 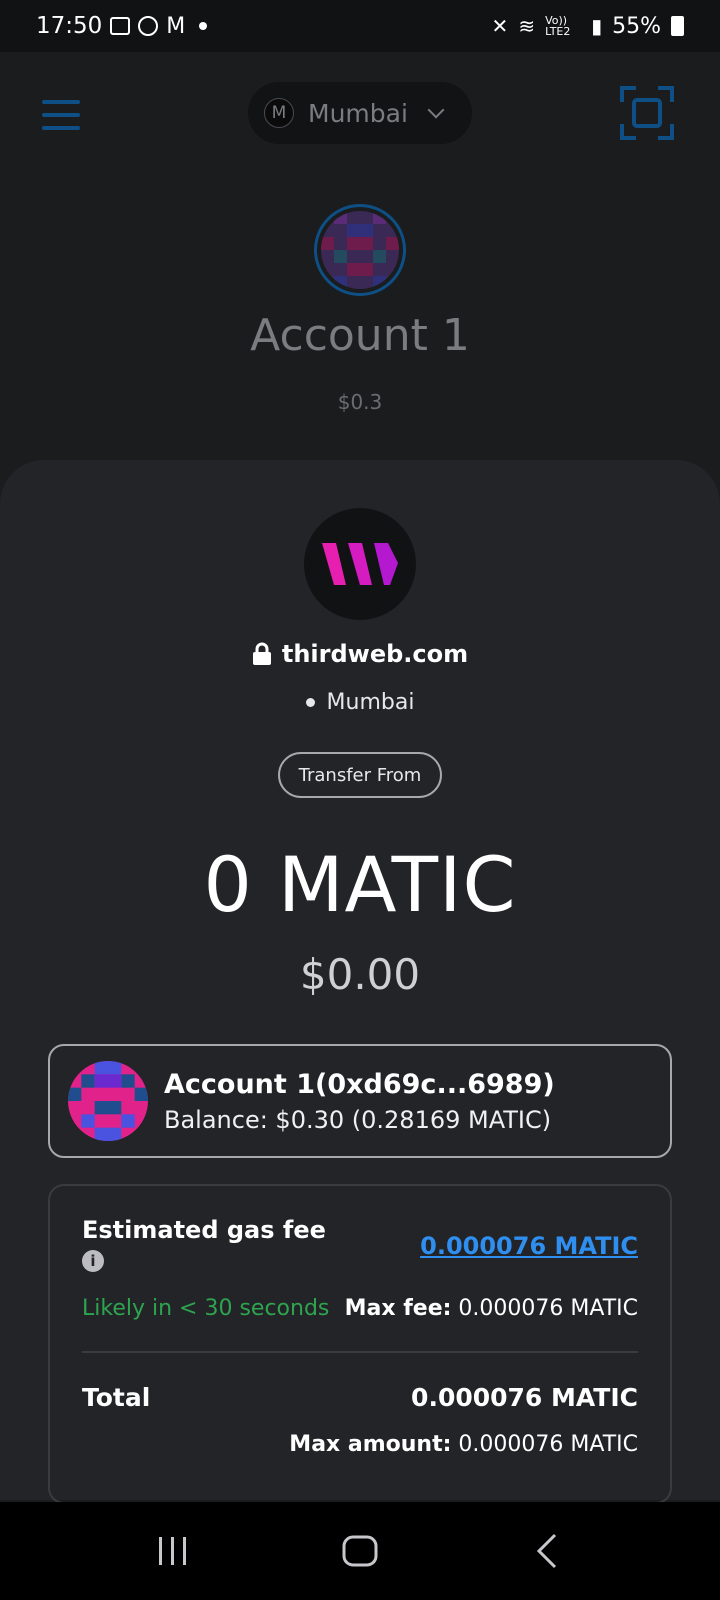 I want to click on gas-fee-value-link: 0.000076 MATIC, so click(x=529, y=1246).